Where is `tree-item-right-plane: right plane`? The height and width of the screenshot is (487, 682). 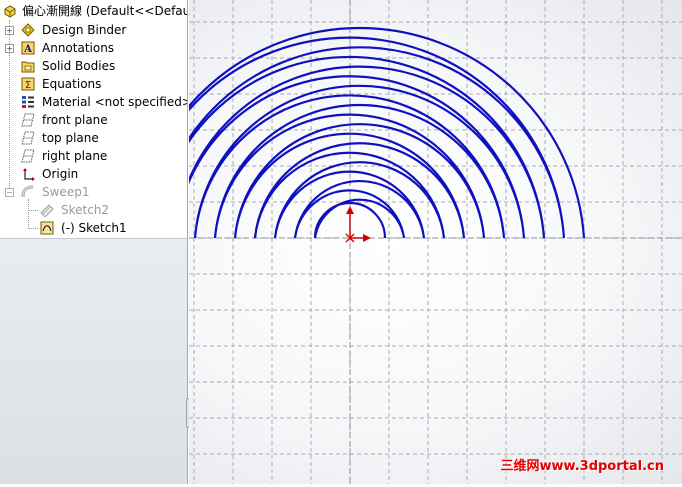
tree-item-right-plane: right plane is located at coordinates (93, 156).